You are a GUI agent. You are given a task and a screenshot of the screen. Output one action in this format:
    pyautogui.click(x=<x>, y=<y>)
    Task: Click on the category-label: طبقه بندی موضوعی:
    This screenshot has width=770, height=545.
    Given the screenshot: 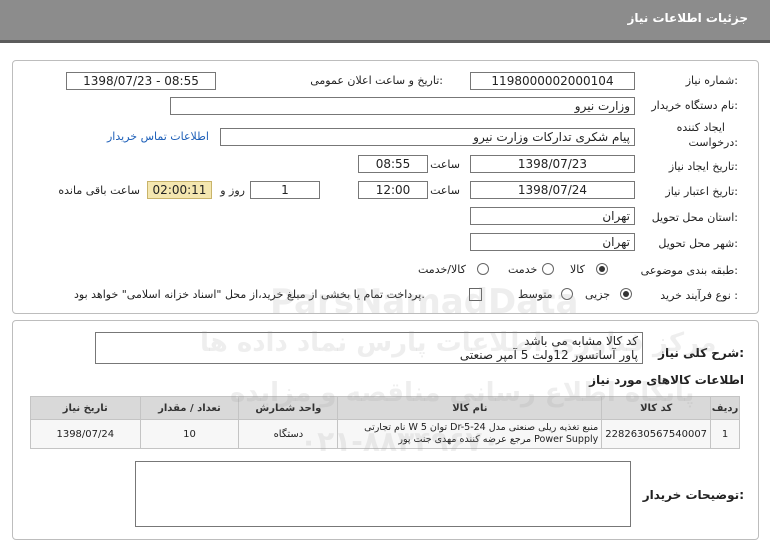 What is the action you would take?
    pyautogui.click(x=689, y=270)
    